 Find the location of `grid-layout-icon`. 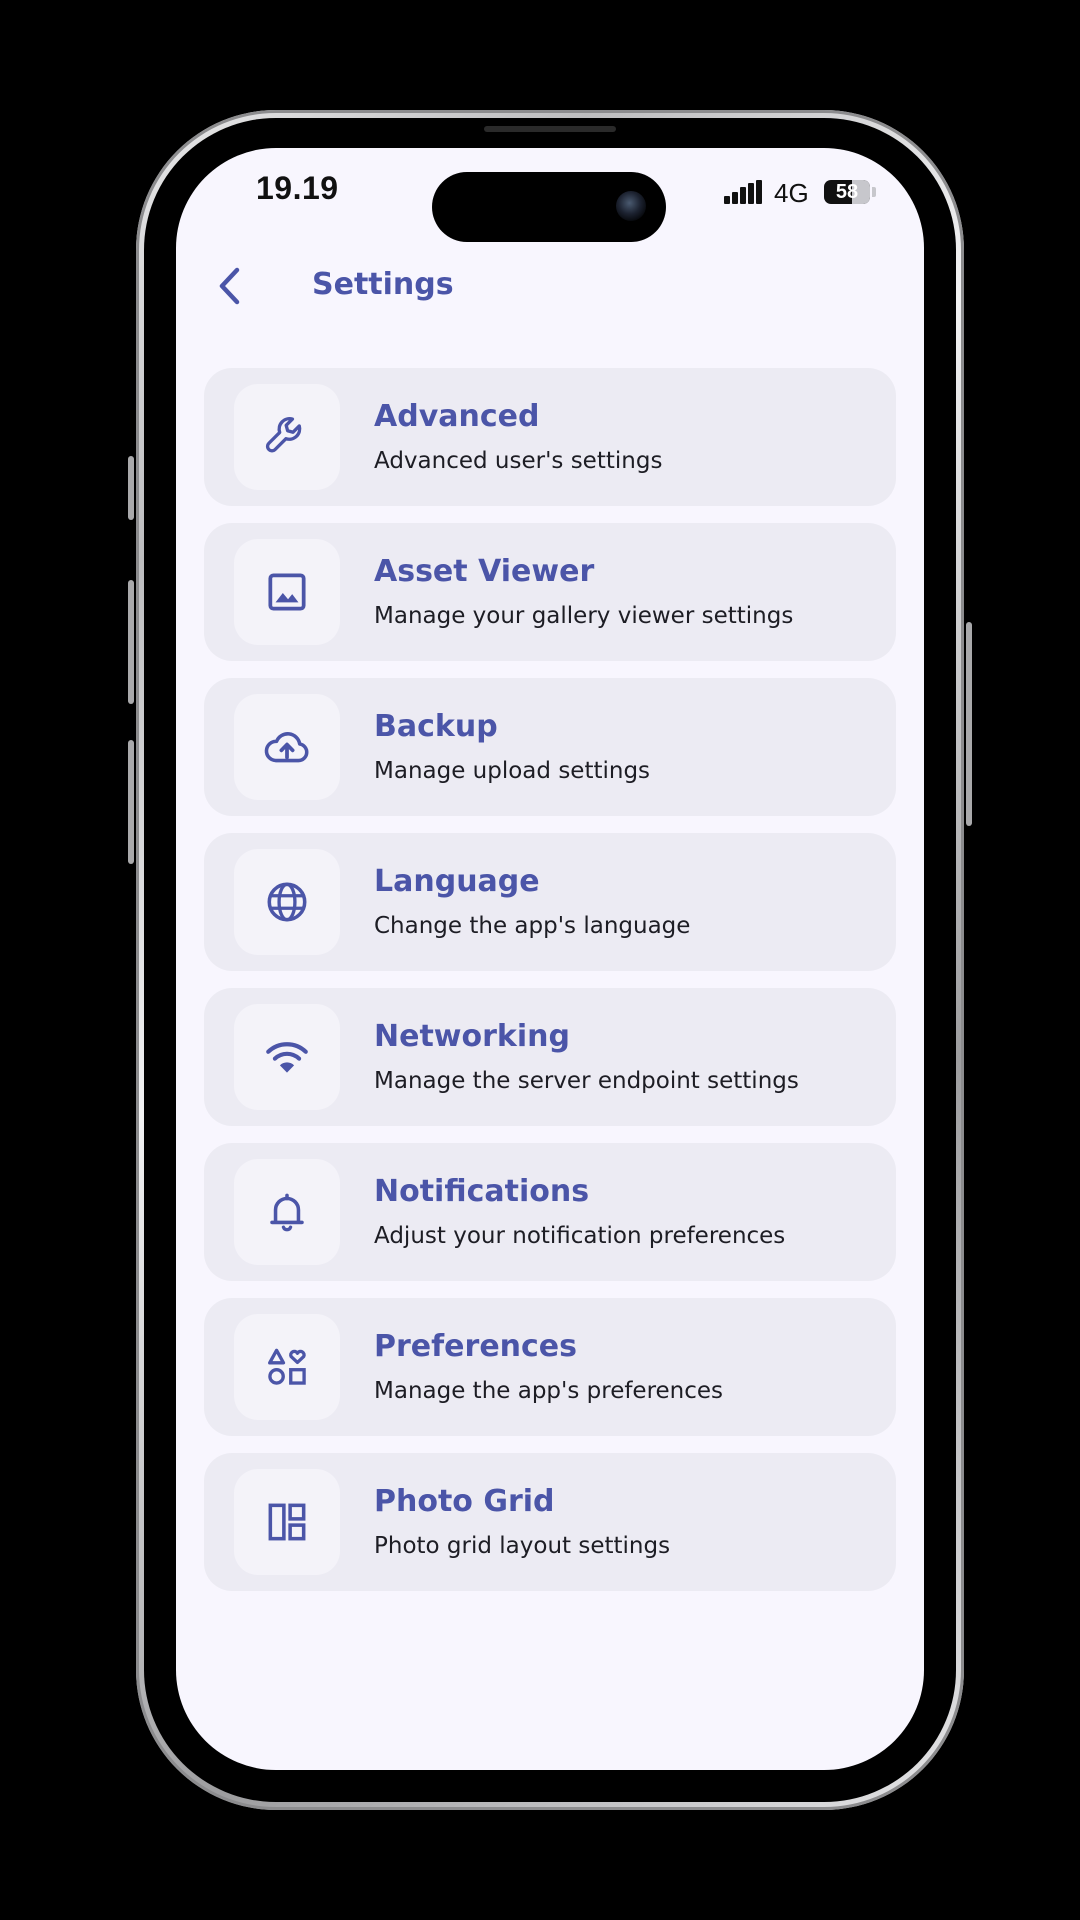

grid-layout-icon is located at coordinates (287, 1522).